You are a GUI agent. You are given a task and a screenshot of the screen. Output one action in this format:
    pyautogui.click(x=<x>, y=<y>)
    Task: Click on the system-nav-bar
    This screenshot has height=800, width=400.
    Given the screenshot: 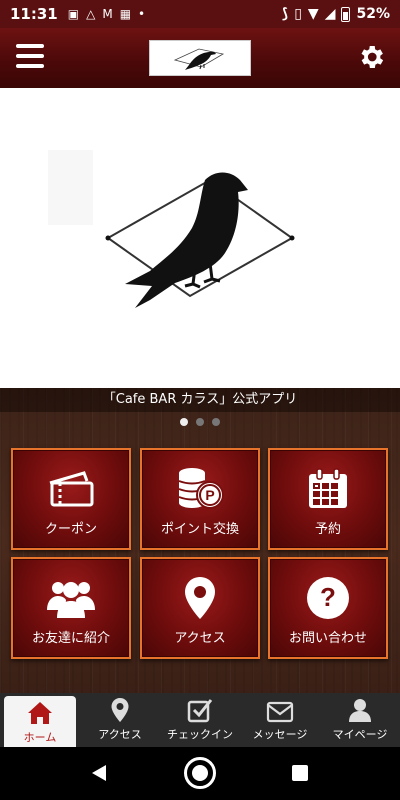 What is the action you would take?
    pyautogui.click(x=200, y=773)
    